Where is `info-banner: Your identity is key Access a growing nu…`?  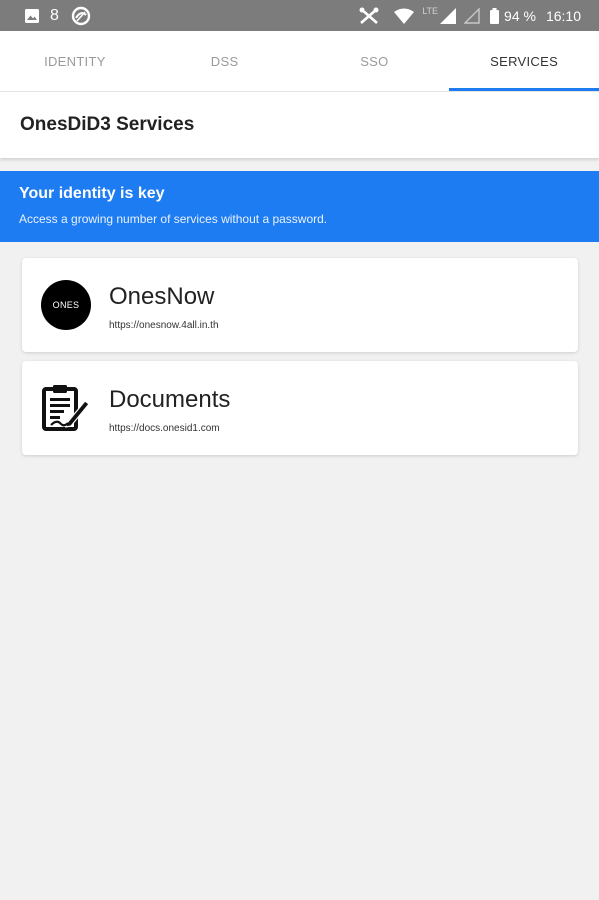
info-banner: Your identity is key Access a growing nu… is located at coordinates (299, 206).